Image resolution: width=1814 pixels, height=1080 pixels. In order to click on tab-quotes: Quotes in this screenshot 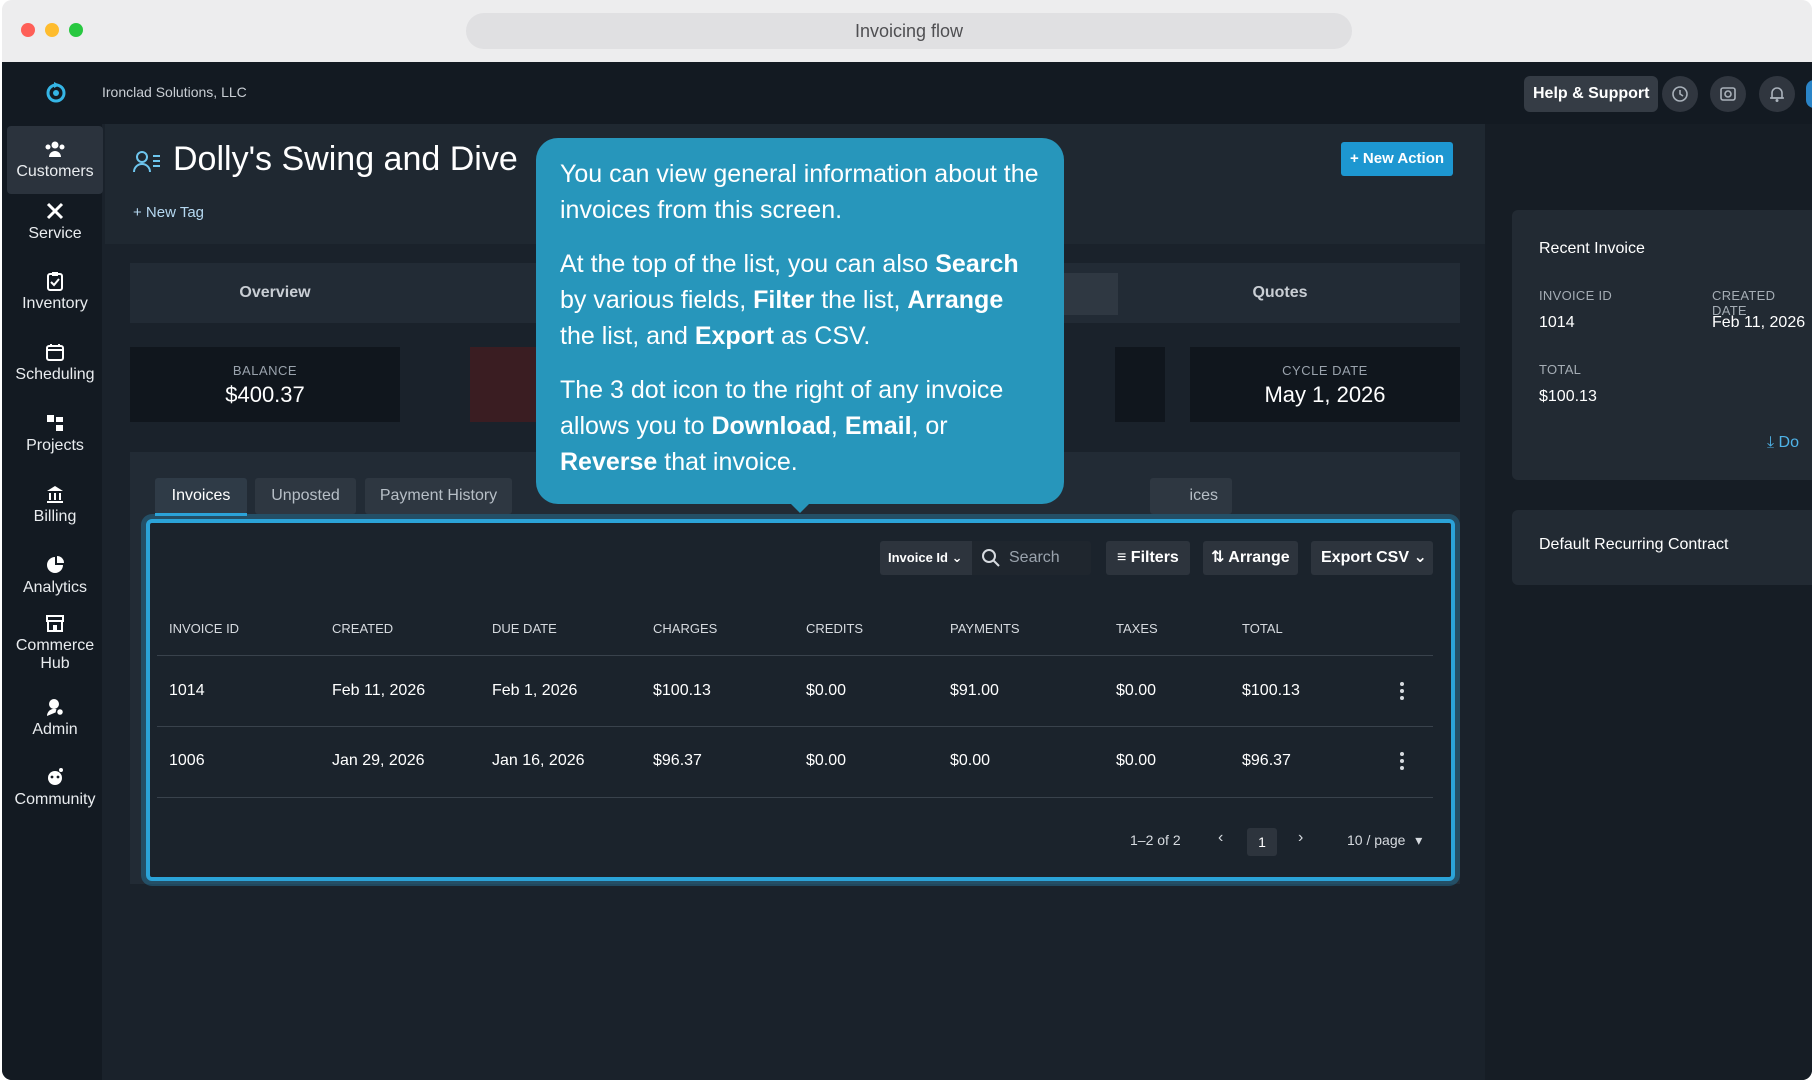, I will do `click(1280, 293)`.